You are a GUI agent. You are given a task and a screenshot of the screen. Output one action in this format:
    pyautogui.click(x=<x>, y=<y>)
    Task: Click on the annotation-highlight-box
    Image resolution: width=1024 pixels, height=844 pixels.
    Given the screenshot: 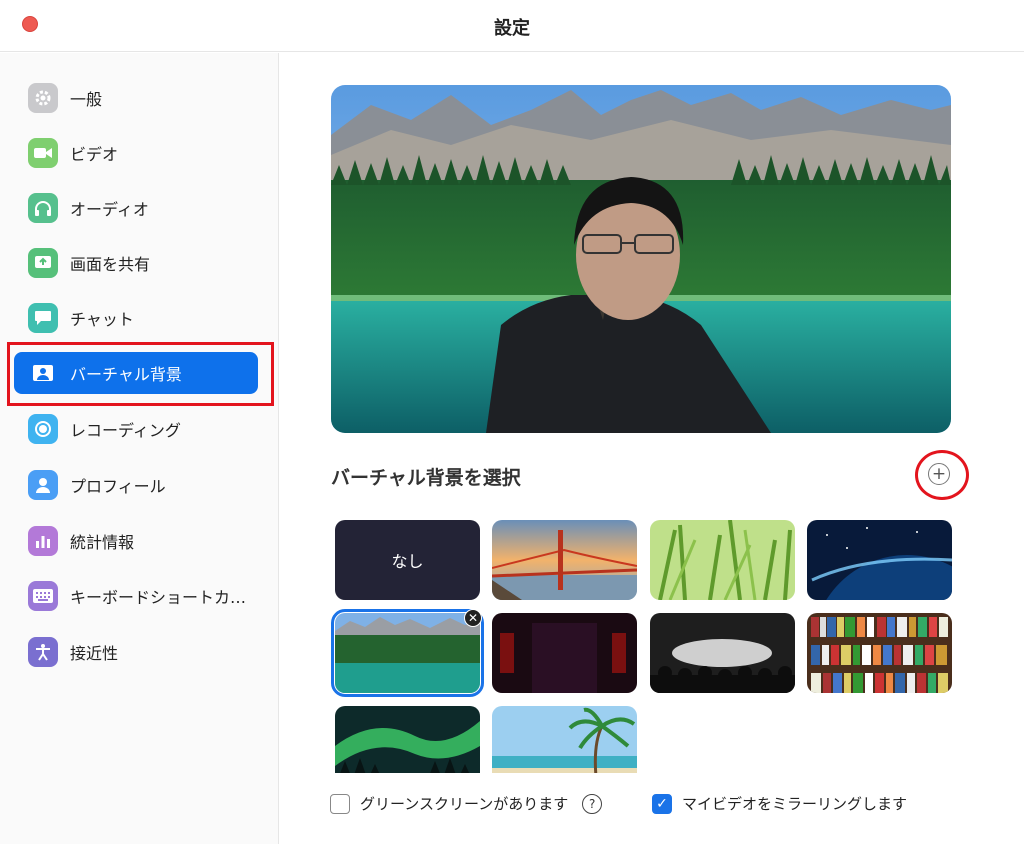 What is the action you would take?
    pyautogui.click(x=140, y=374)
    